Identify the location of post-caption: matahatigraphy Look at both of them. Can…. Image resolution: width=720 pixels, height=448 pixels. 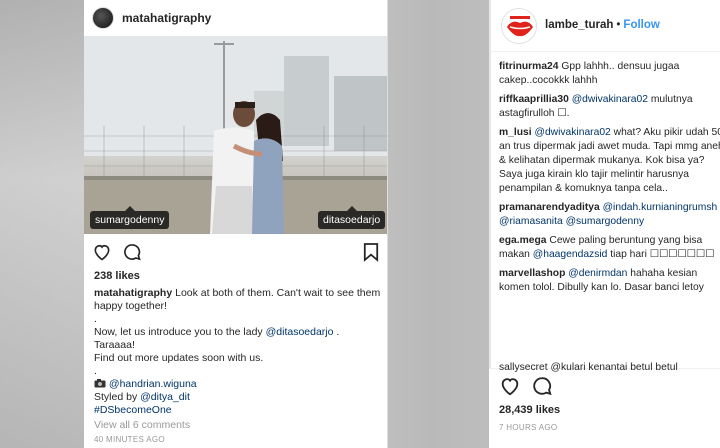
(239, 352).